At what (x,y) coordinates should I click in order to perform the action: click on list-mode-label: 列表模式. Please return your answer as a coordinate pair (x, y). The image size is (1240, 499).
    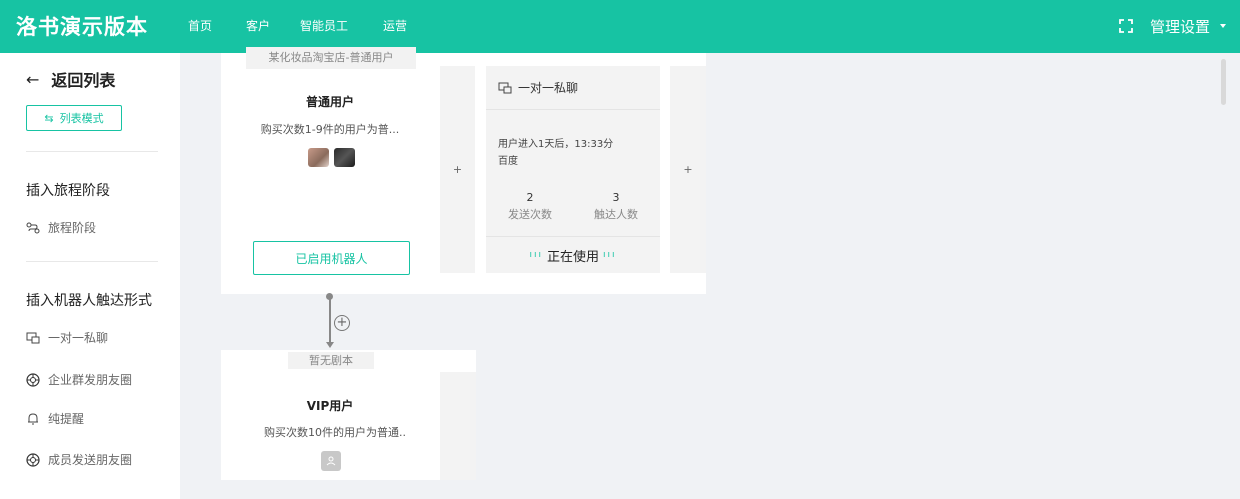
    Looking at the image, I should click on (81, 118).